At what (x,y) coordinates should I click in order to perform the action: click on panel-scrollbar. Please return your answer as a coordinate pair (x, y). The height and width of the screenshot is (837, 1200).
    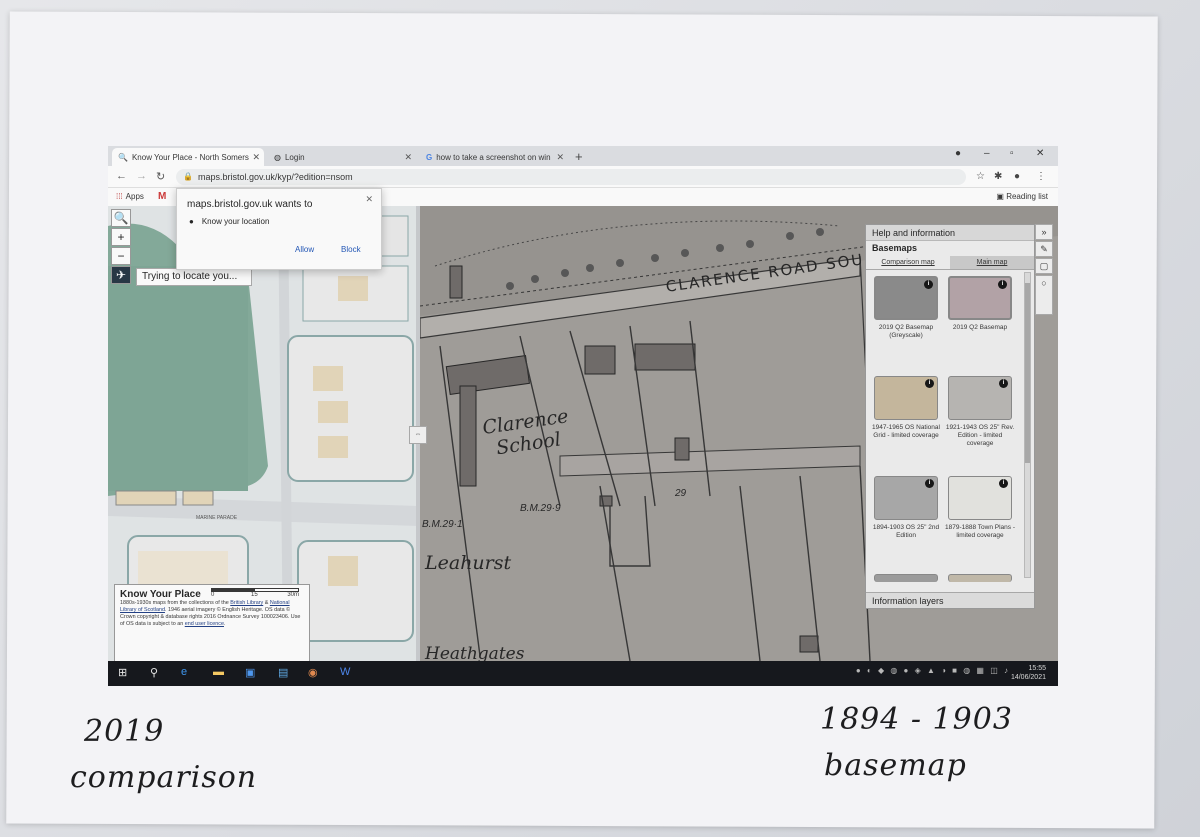
    Looking at the image, I should click on (1027, 425).